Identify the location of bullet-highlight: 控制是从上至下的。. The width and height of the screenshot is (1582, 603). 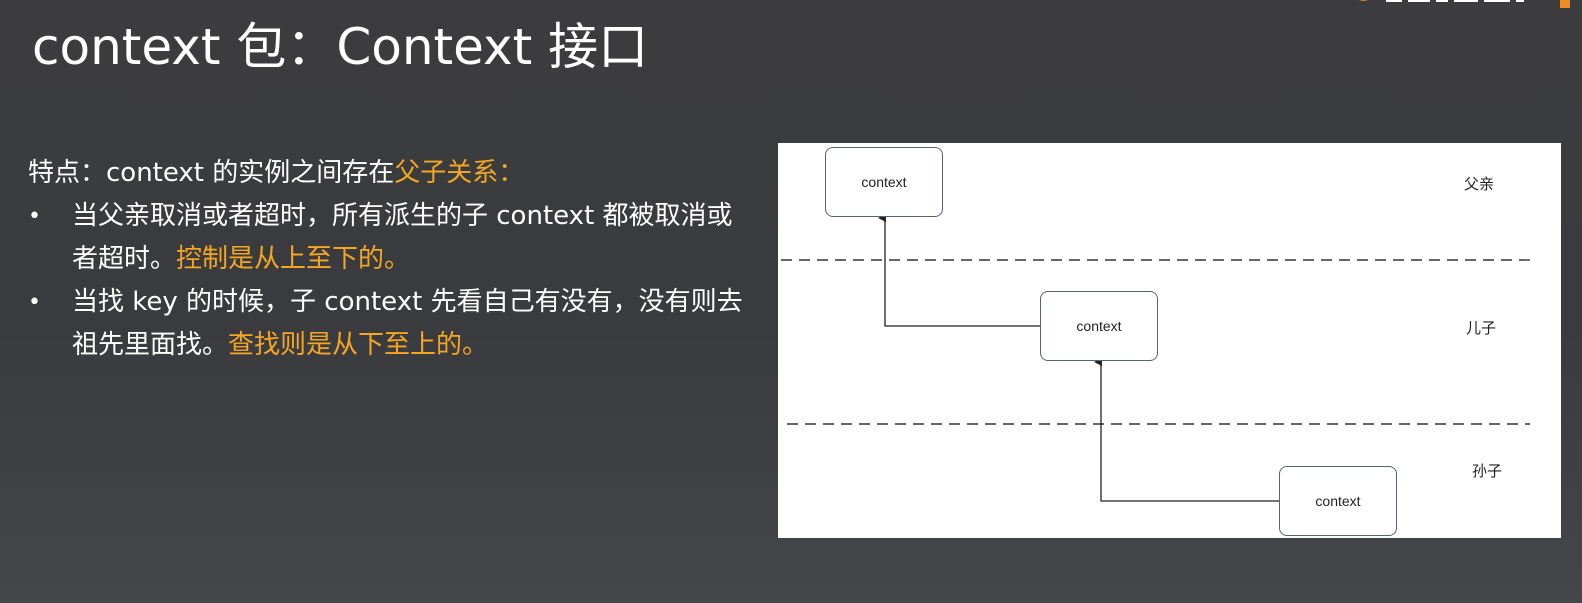
(293, 259).